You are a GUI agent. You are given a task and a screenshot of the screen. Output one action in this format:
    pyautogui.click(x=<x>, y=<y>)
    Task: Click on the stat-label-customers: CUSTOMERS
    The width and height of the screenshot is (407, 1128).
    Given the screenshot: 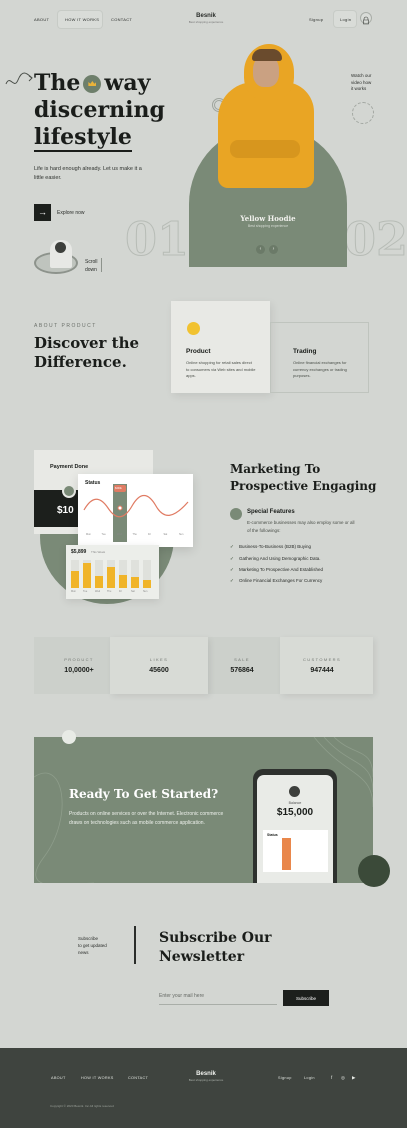 What is the action you would take?
    pyautogui.click(x=322, y=659)
    